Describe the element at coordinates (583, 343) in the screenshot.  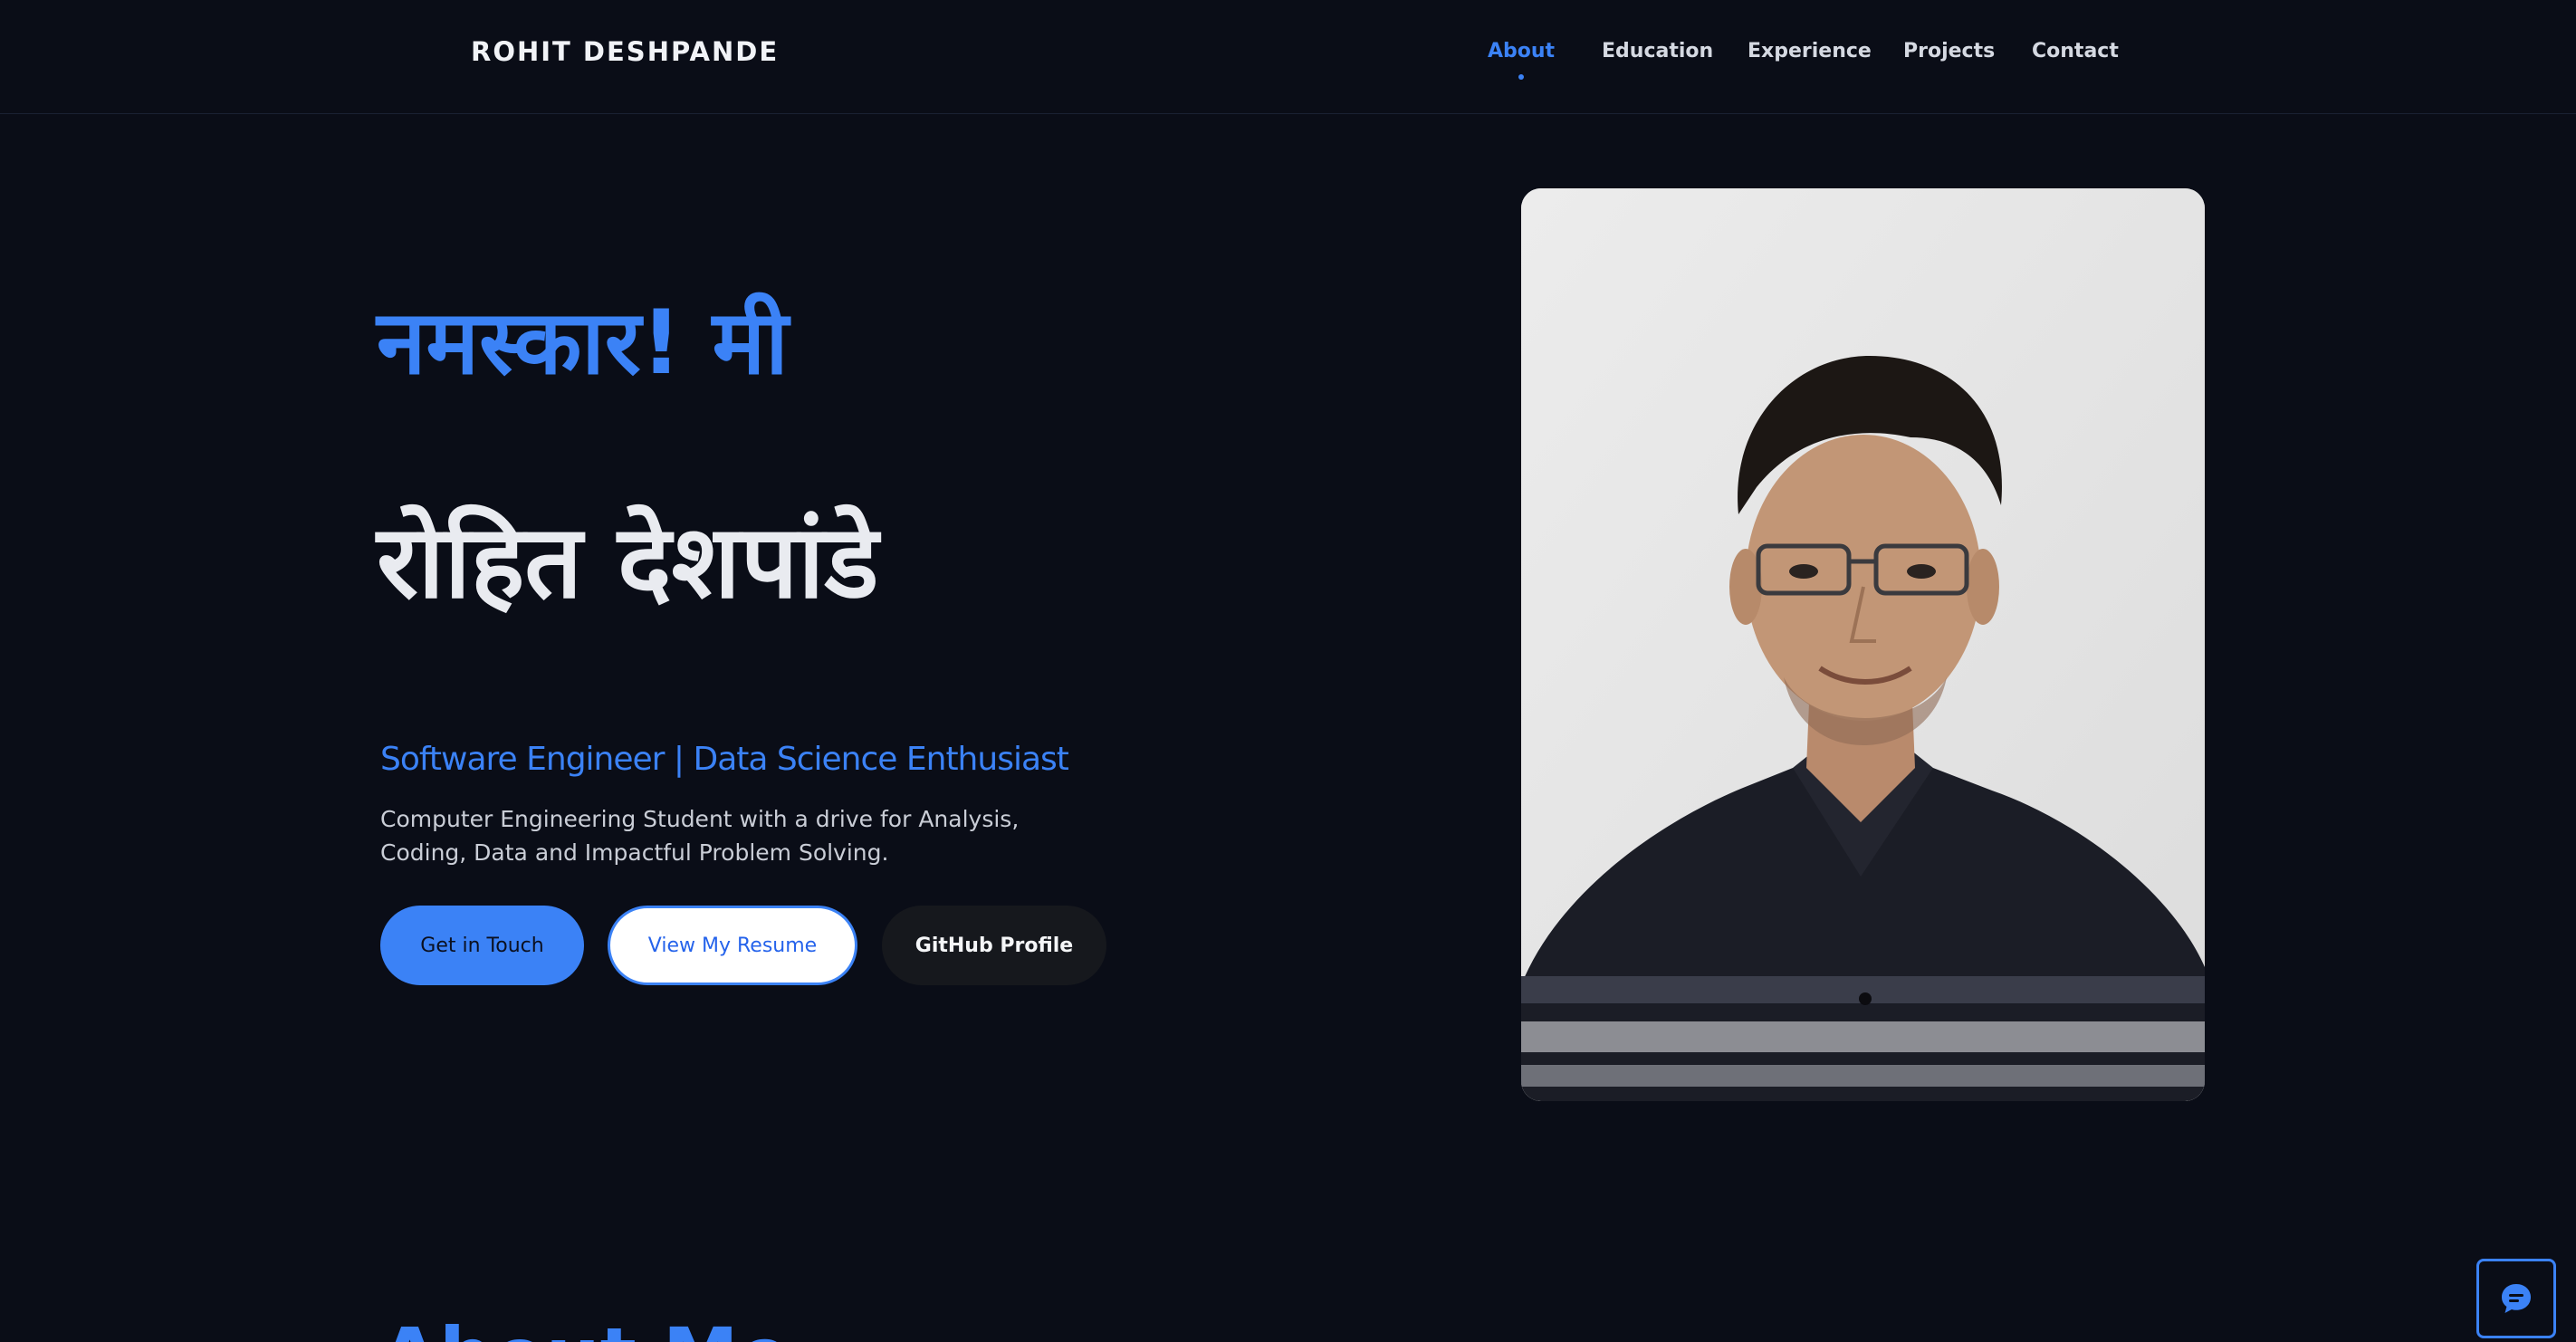
I see `hero-greeting: नमस्कार! मी` at that location.